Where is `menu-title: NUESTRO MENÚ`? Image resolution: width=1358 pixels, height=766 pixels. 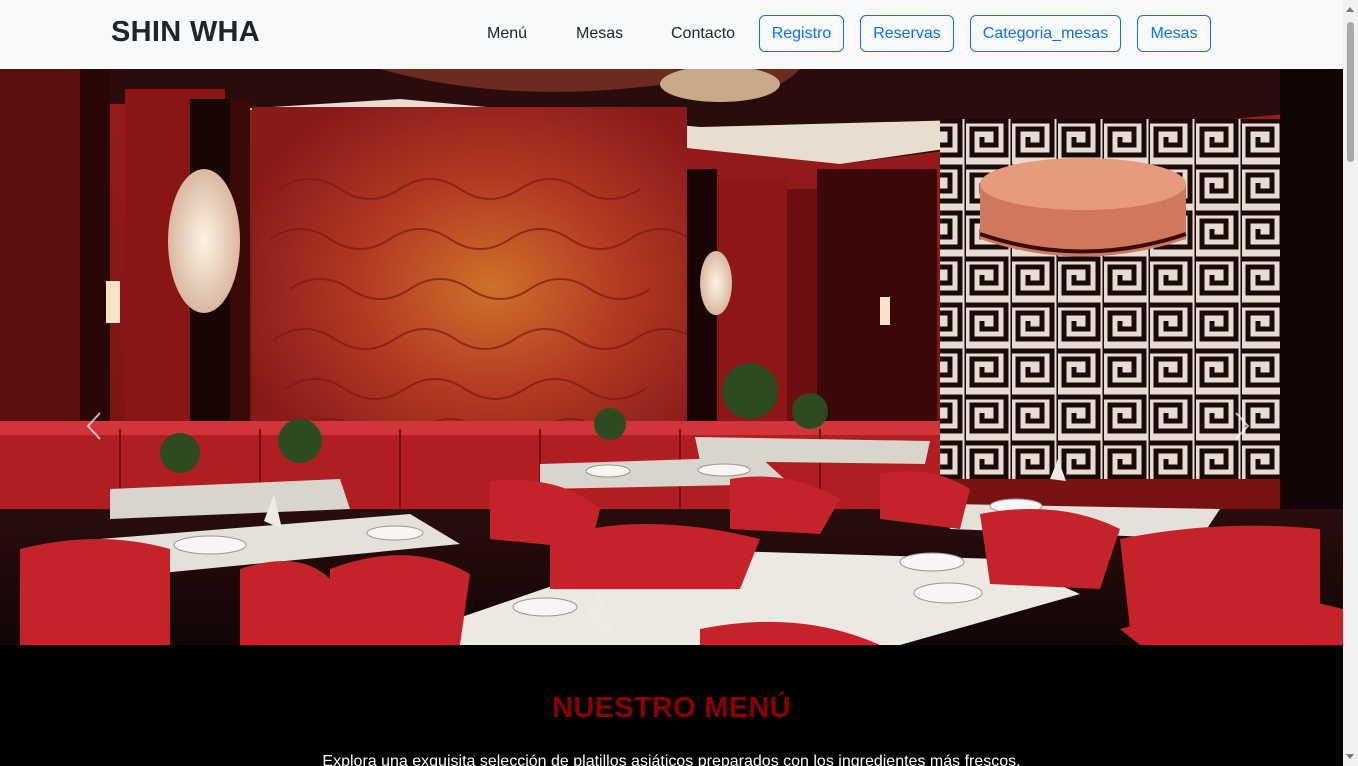
menu-title: NUESTRO MENÚ is located at coordinates (671, 708).